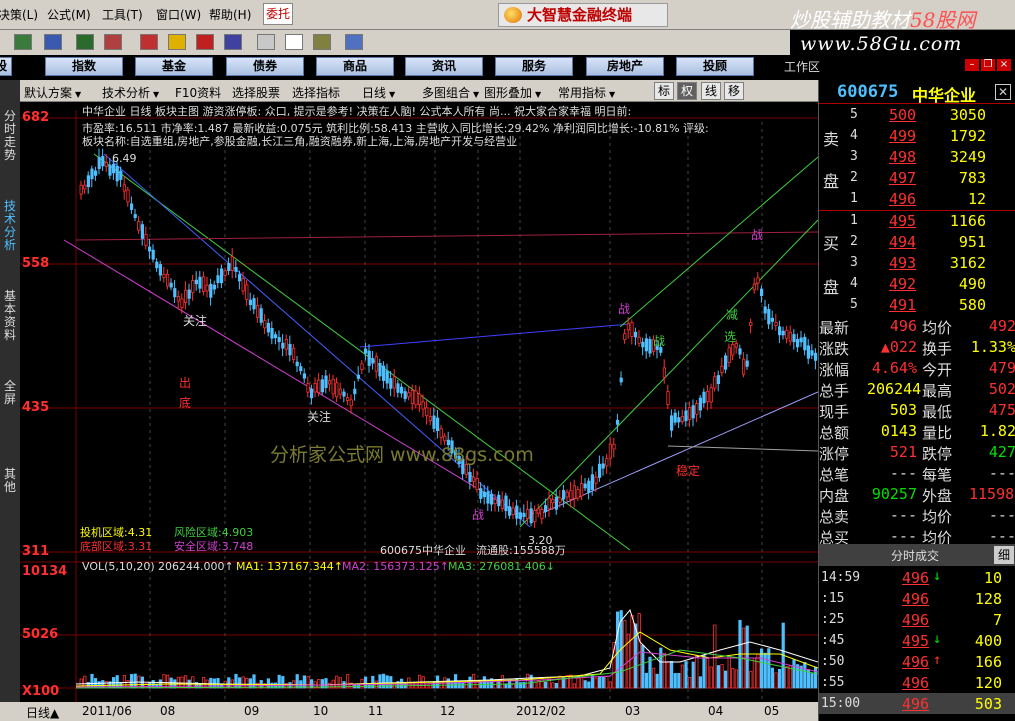 The width and height of the screenshot is (1015, 721). Describe the element at coordinates (1004, 555) in the screenshot. I see `ticks-detail-button: 细` at that location.